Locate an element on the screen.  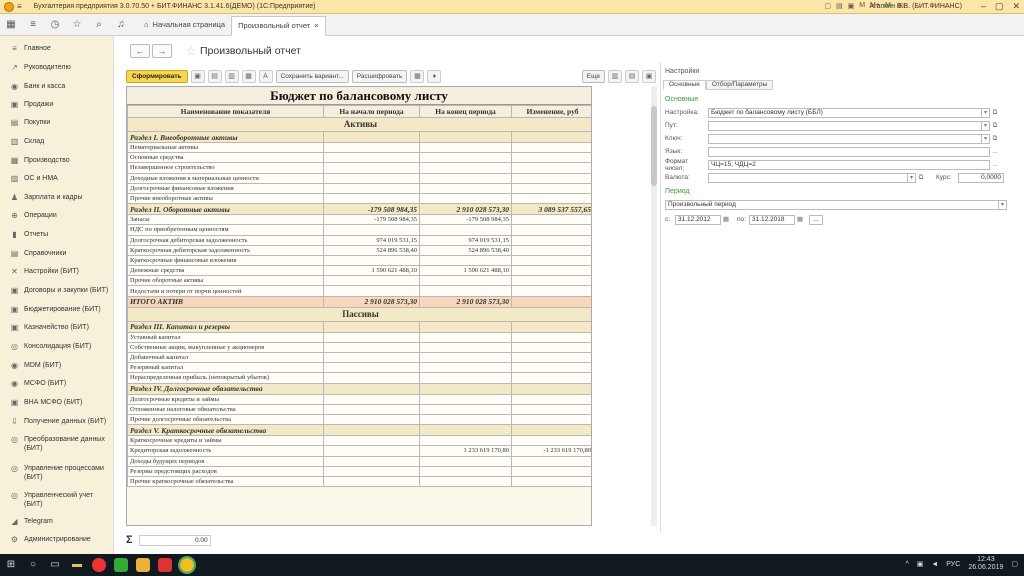
sidebar-item: ◎ Консолидация (БИТ) is located at coordinates (57, 346).